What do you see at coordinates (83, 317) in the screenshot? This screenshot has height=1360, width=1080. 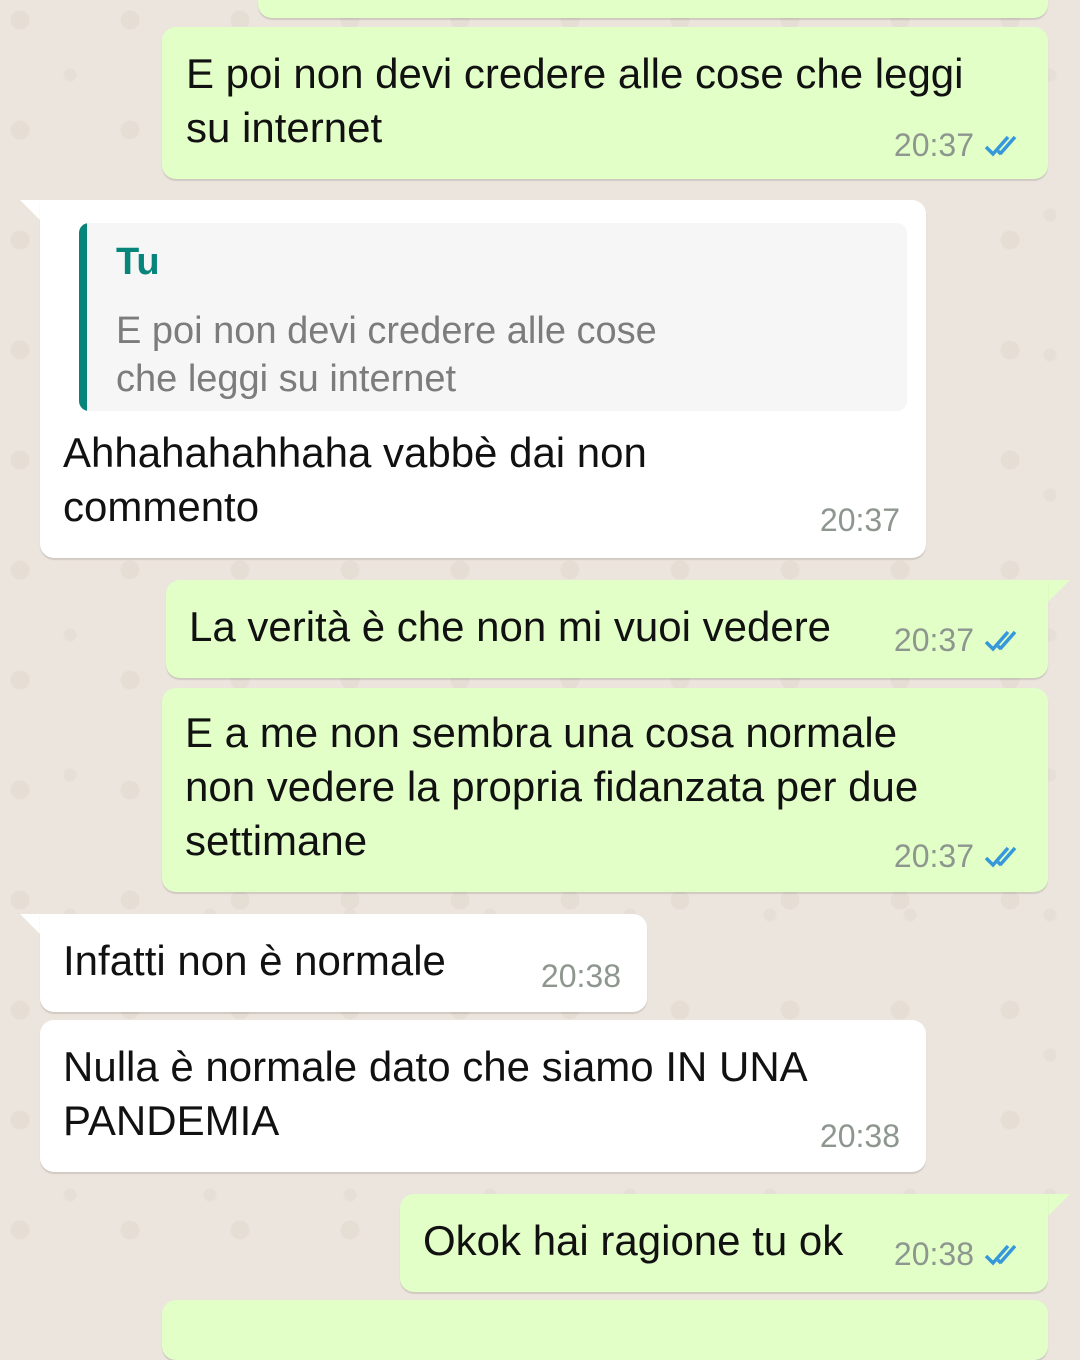 I see `quote-accent-bar` at bounding box center [83, 317].